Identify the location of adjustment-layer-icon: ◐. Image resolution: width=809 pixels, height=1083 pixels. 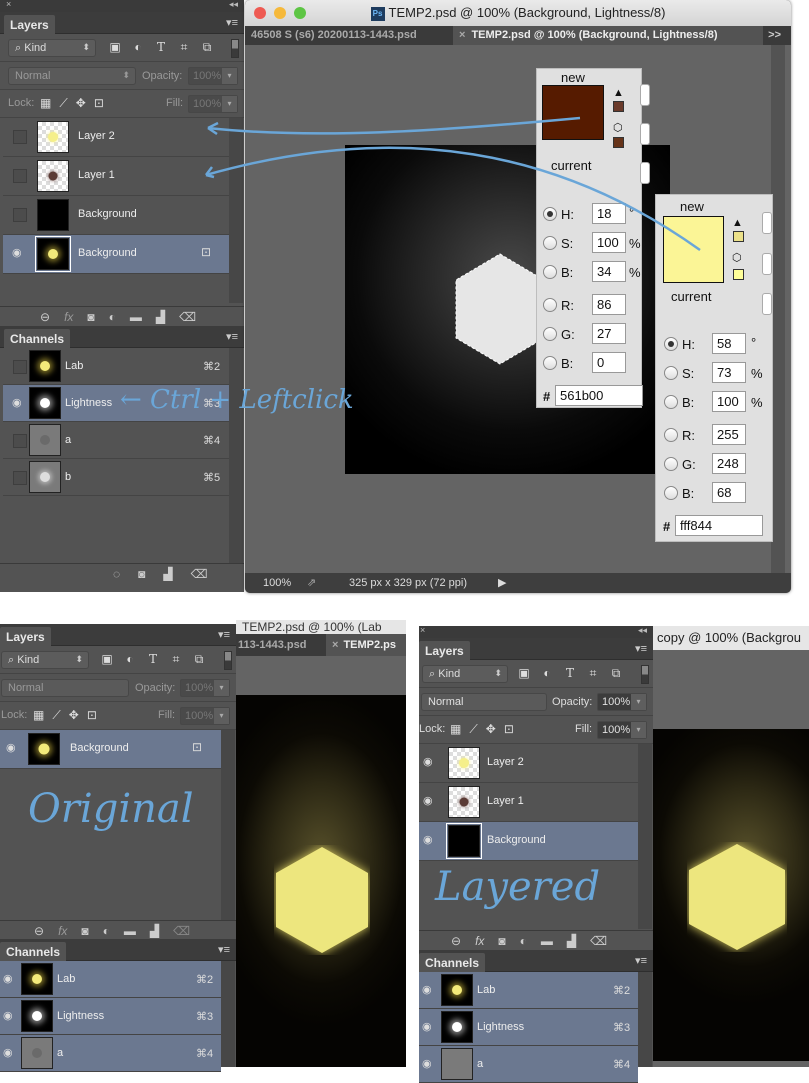
(112, 317).